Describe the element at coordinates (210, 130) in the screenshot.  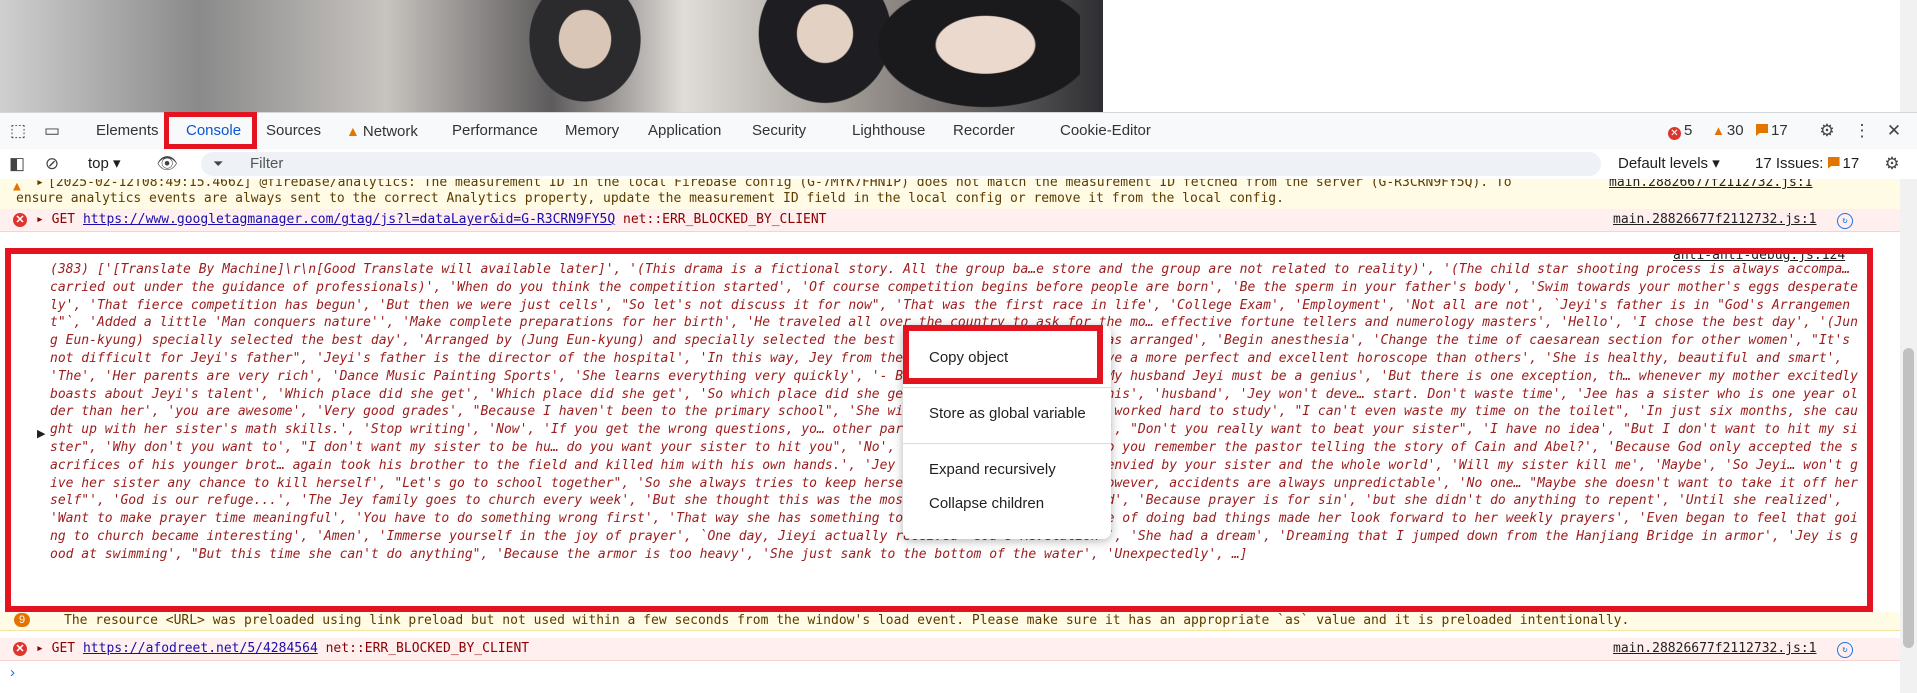
I see `highlight-console-tab` at that location.